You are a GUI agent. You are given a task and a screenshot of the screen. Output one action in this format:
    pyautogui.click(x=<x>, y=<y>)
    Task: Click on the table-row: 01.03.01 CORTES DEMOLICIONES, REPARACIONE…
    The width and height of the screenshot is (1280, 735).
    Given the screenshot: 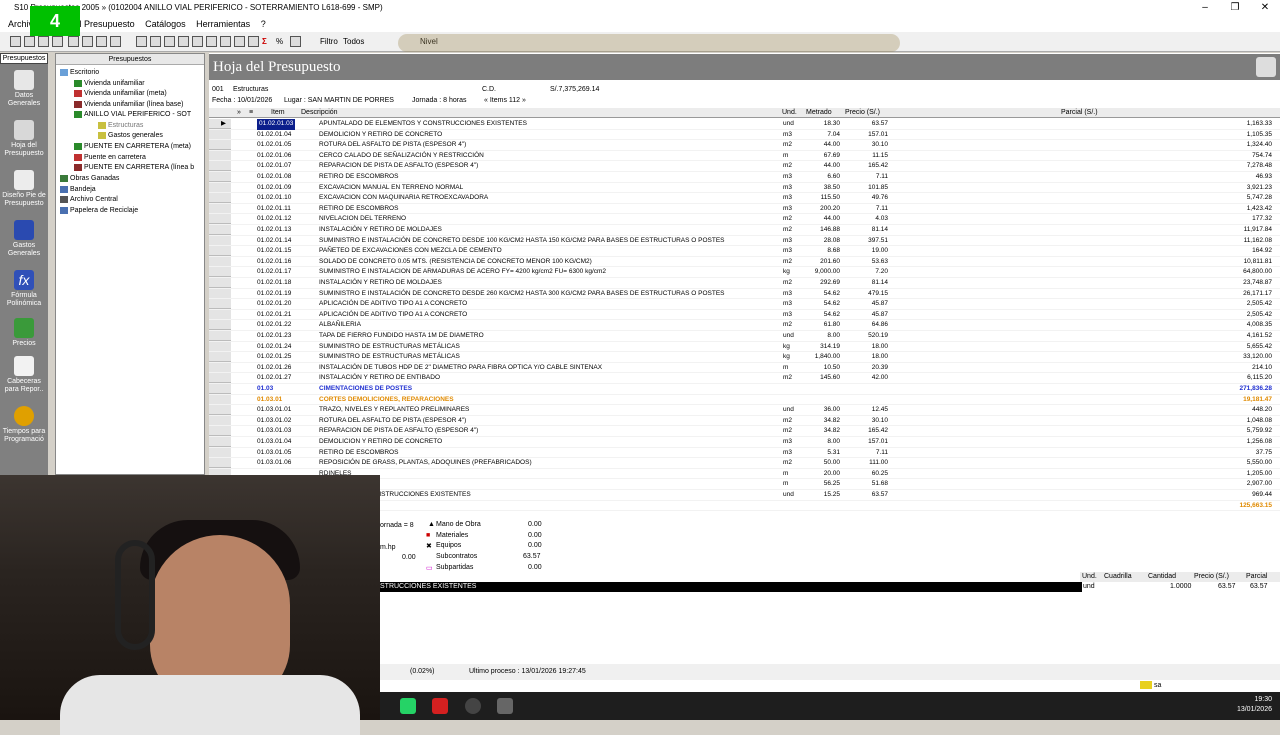 What is the action you would take?
    pyautogui.click(x=744, y=400)
    